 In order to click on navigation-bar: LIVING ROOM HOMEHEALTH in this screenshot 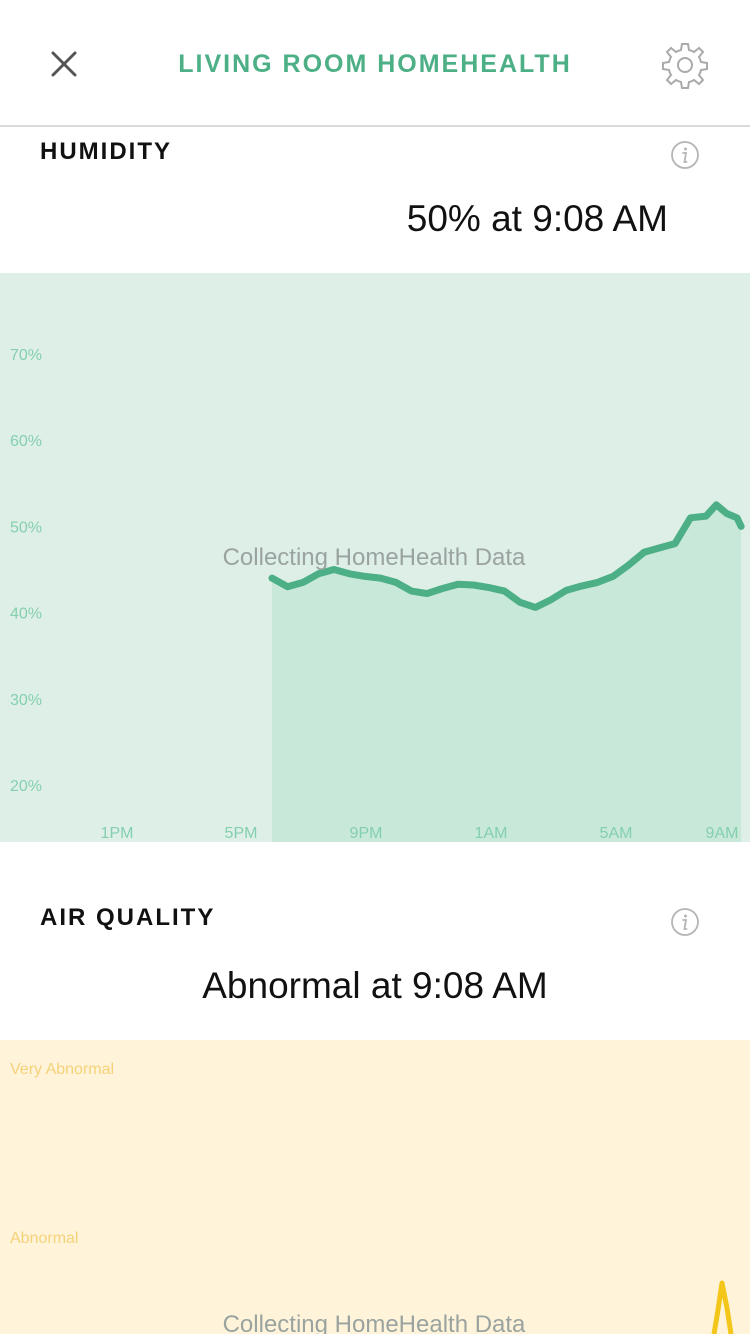, I will do `click(375, 63)`.